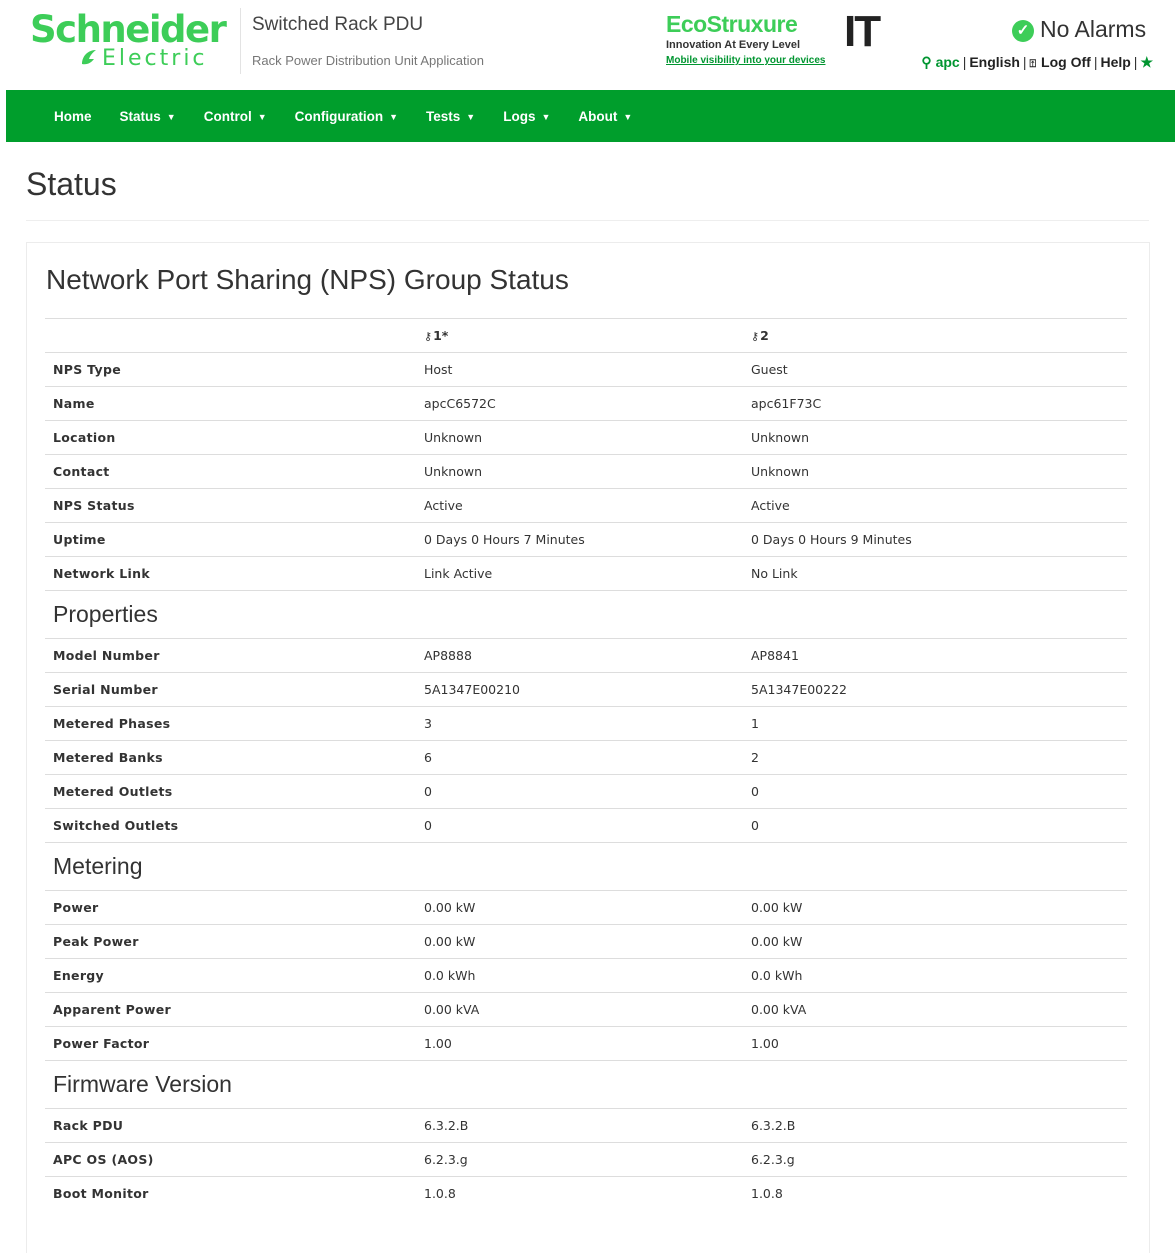 This screenshot has height=1253, width=1175. Describe the element at coordinates (579, 907) in the screenshot. I see `device-1-value: 0.00 kW` at that location.